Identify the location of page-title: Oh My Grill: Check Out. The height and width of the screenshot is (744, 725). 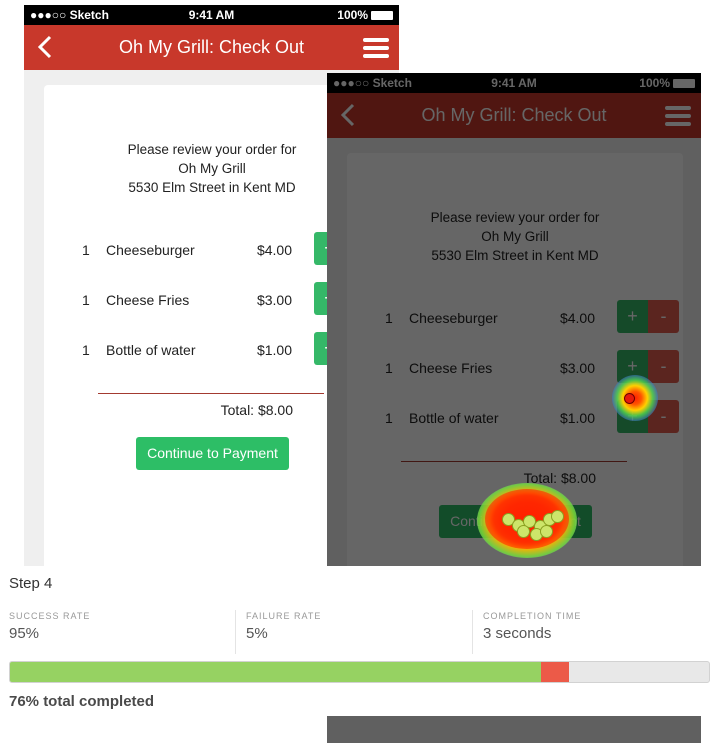
(211, 47).